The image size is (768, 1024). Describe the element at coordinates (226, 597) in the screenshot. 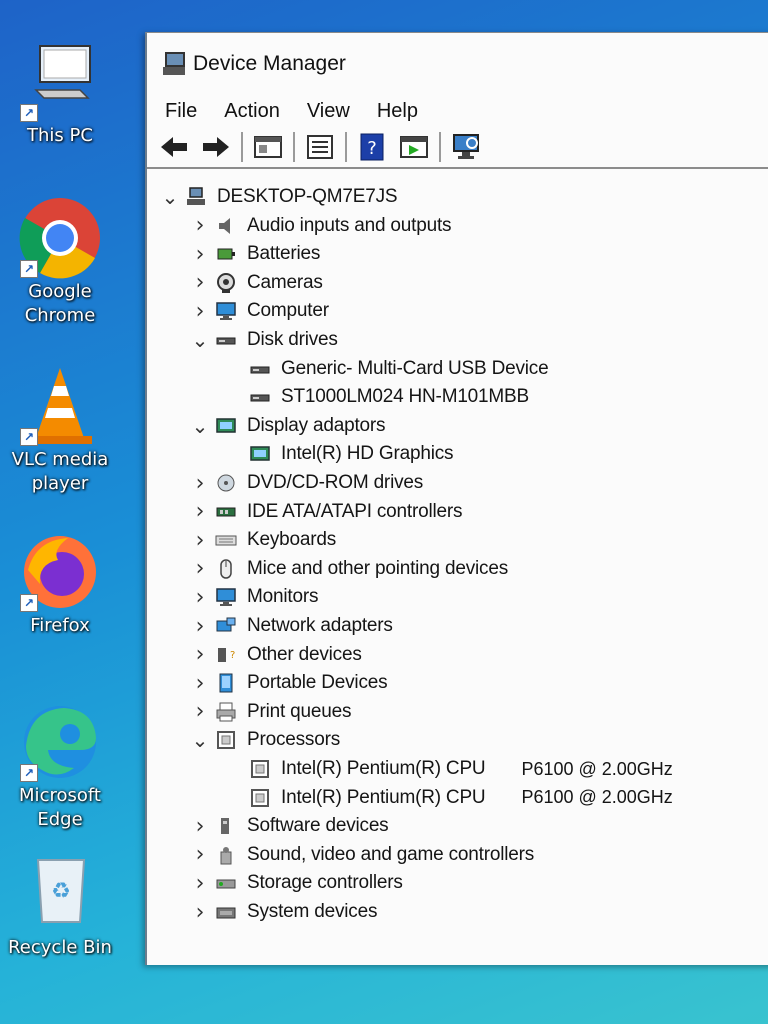

I see `monitor-icon` at that location.